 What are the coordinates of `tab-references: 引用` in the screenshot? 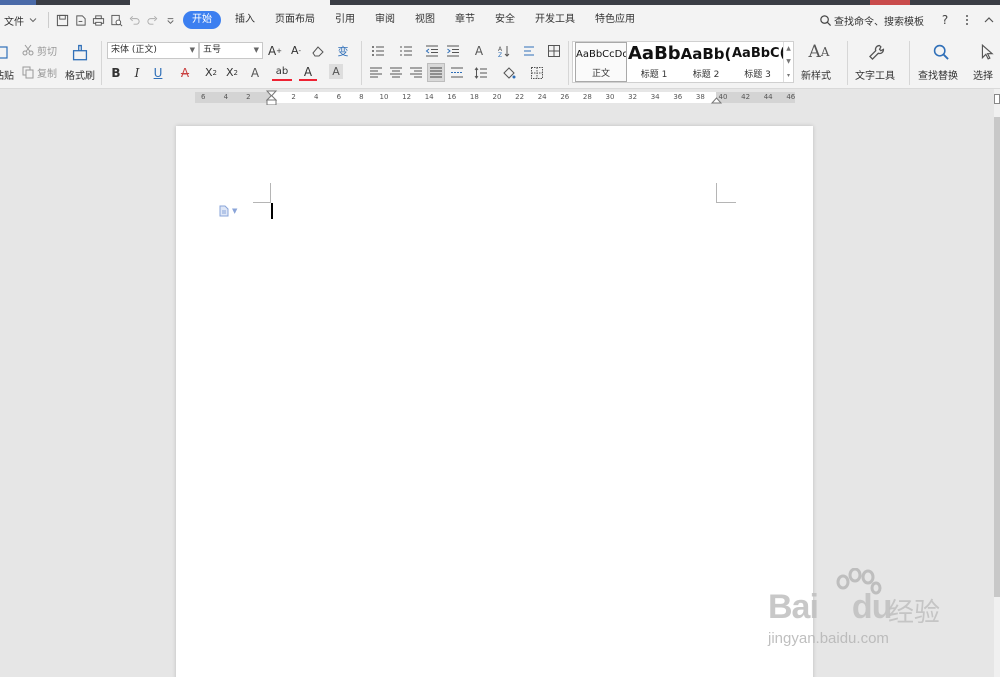 It's located at (345, 20).